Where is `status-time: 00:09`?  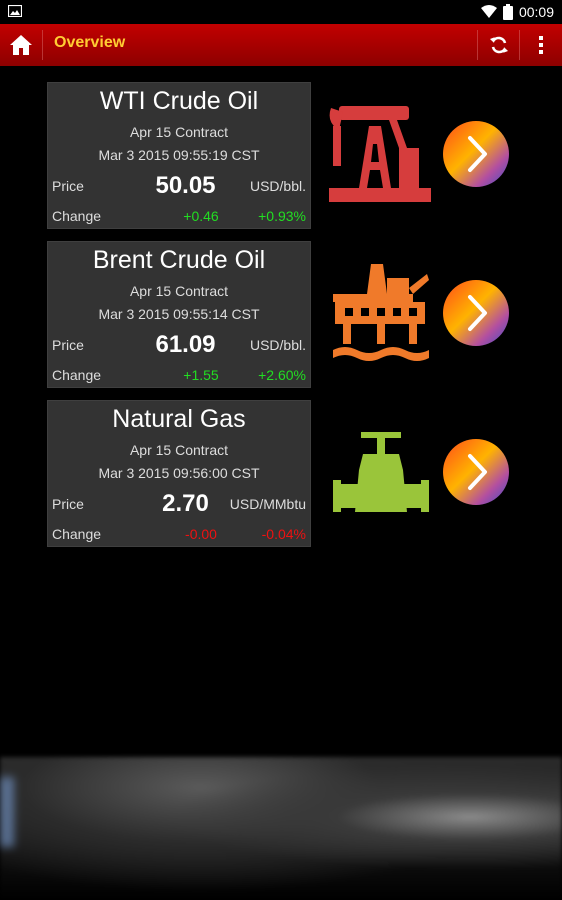
status-time: 00:09 is located at coordinates (536, 12).